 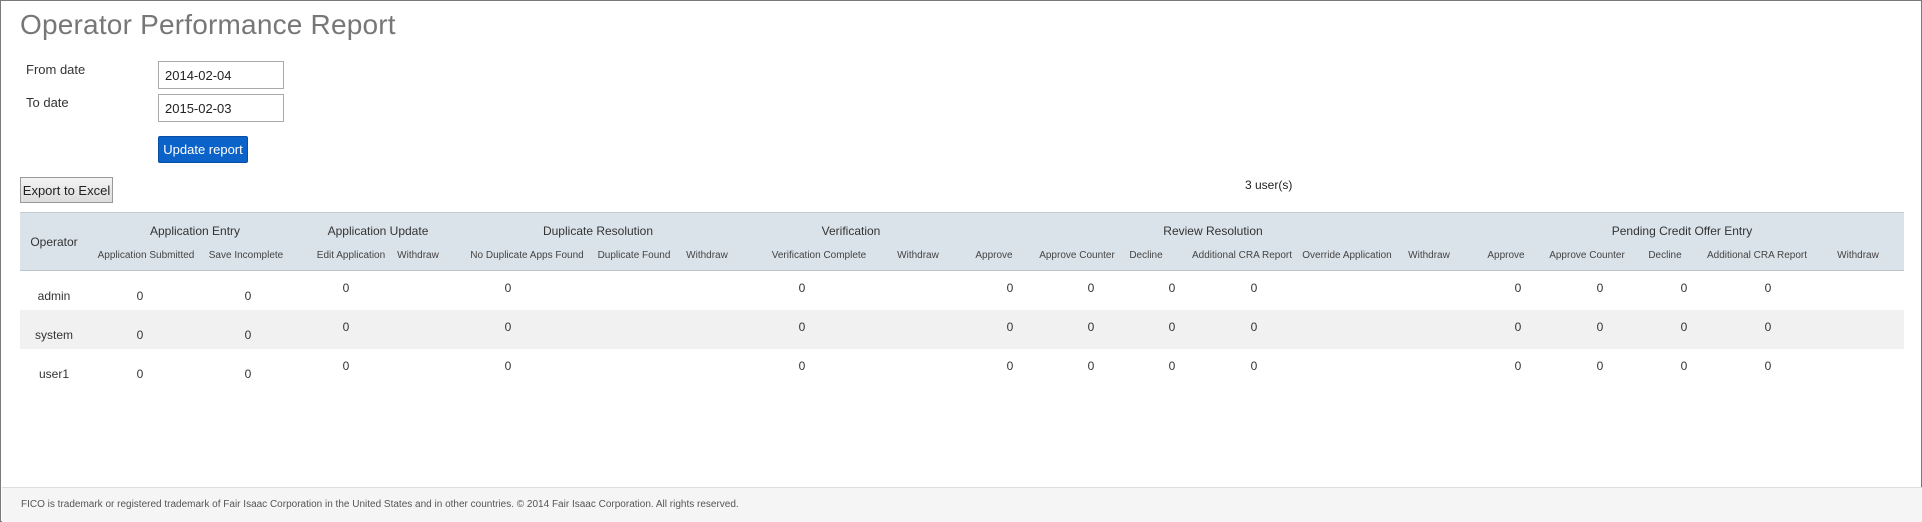 What do you see at coordinates (54, 296) in the screenshot?
I see `operator-cell: admin` at bounding box center [54, 296].